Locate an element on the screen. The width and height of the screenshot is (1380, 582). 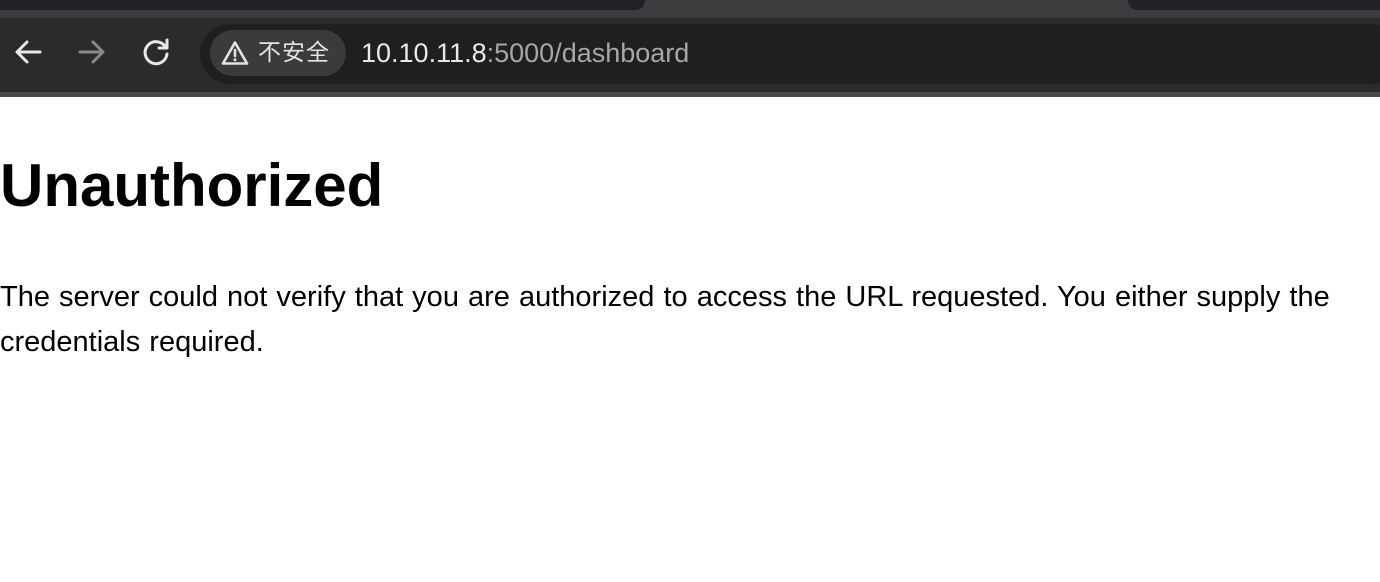
reload-button is located at coordinates (156, 52).